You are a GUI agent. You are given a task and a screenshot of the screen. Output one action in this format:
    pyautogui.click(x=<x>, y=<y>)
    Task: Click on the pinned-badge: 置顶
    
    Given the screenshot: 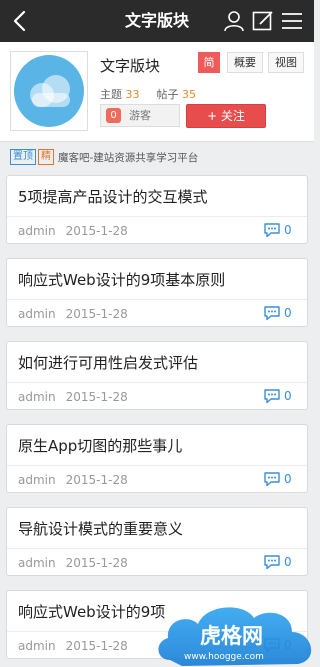 What is the action you would take?
    pyautogui.click(x=23, y=157)
    